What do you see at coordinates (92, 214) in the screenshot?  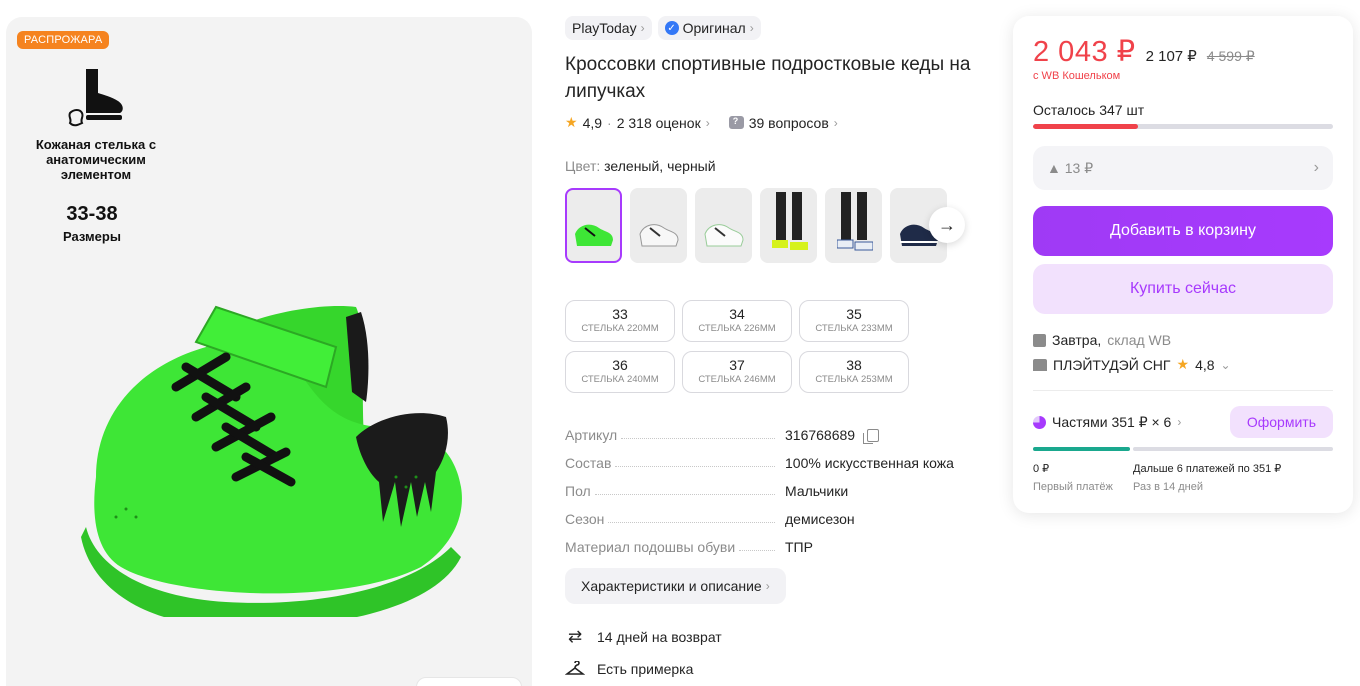 I see `sizes-range: 33-38` at bounding box center [92, 214].